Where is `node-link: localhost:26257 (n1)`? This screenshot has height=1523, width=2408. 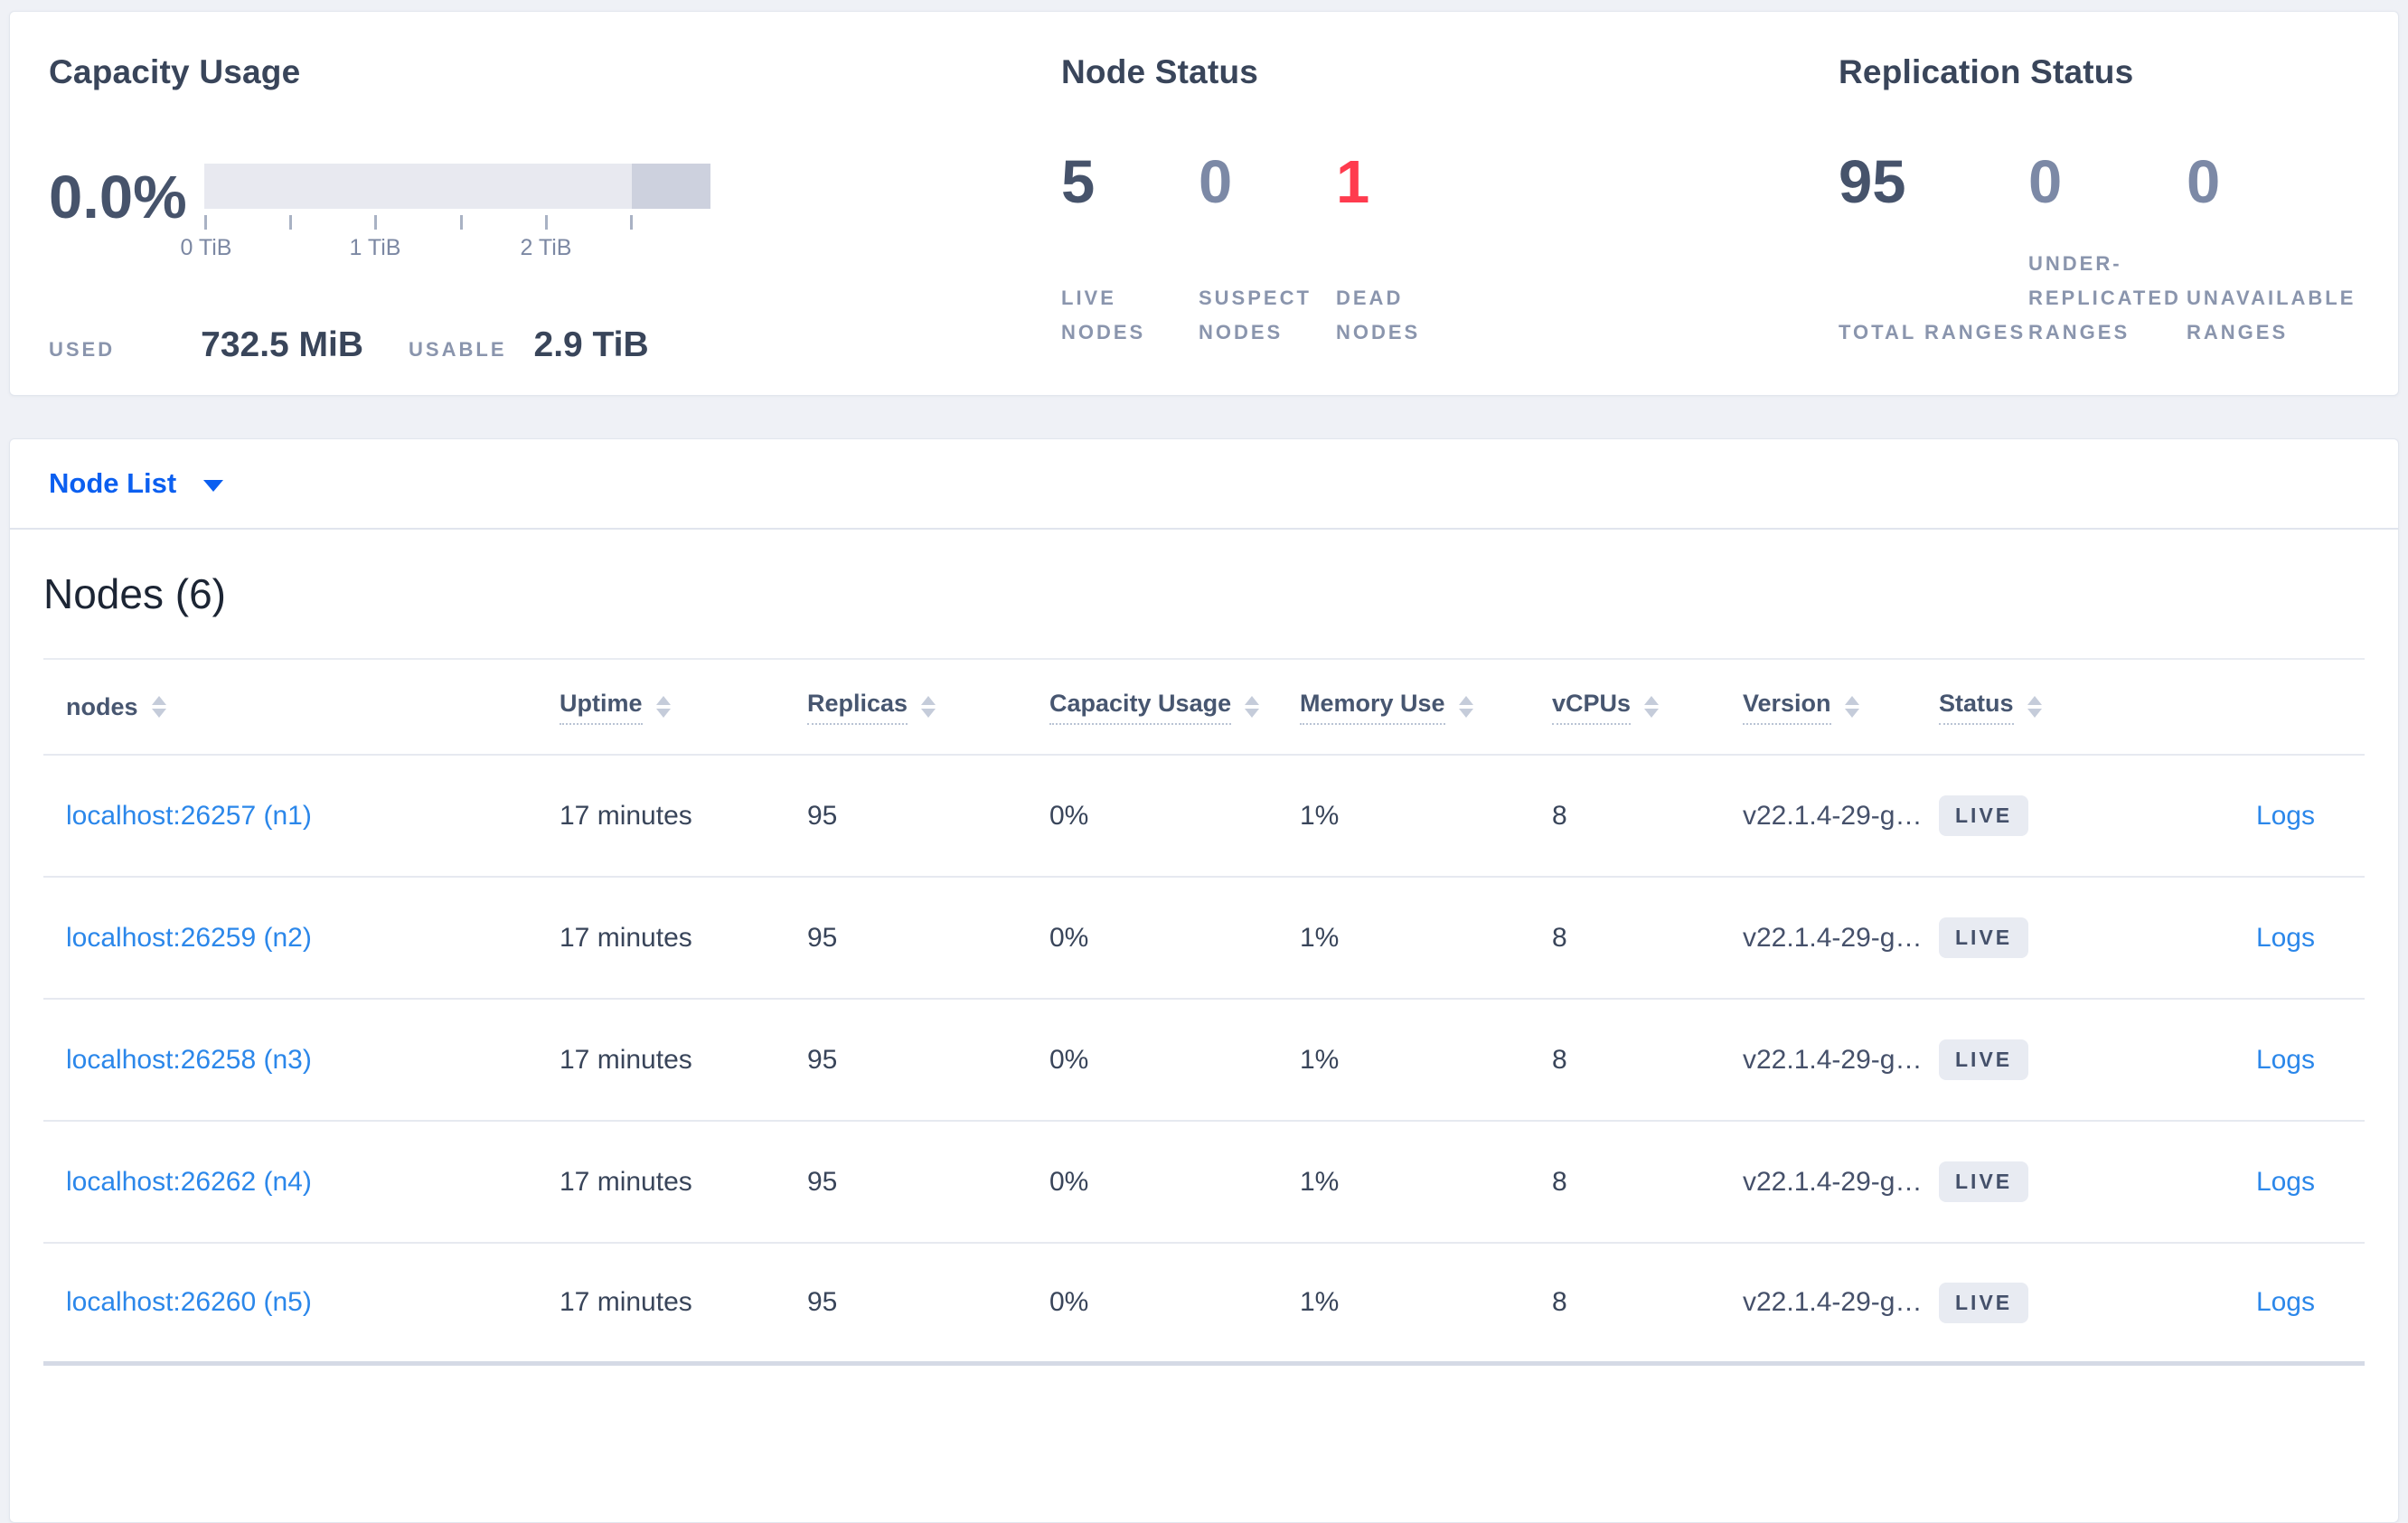 node-link: localhost:26257 (n1) is located at coordinates (189, 816).